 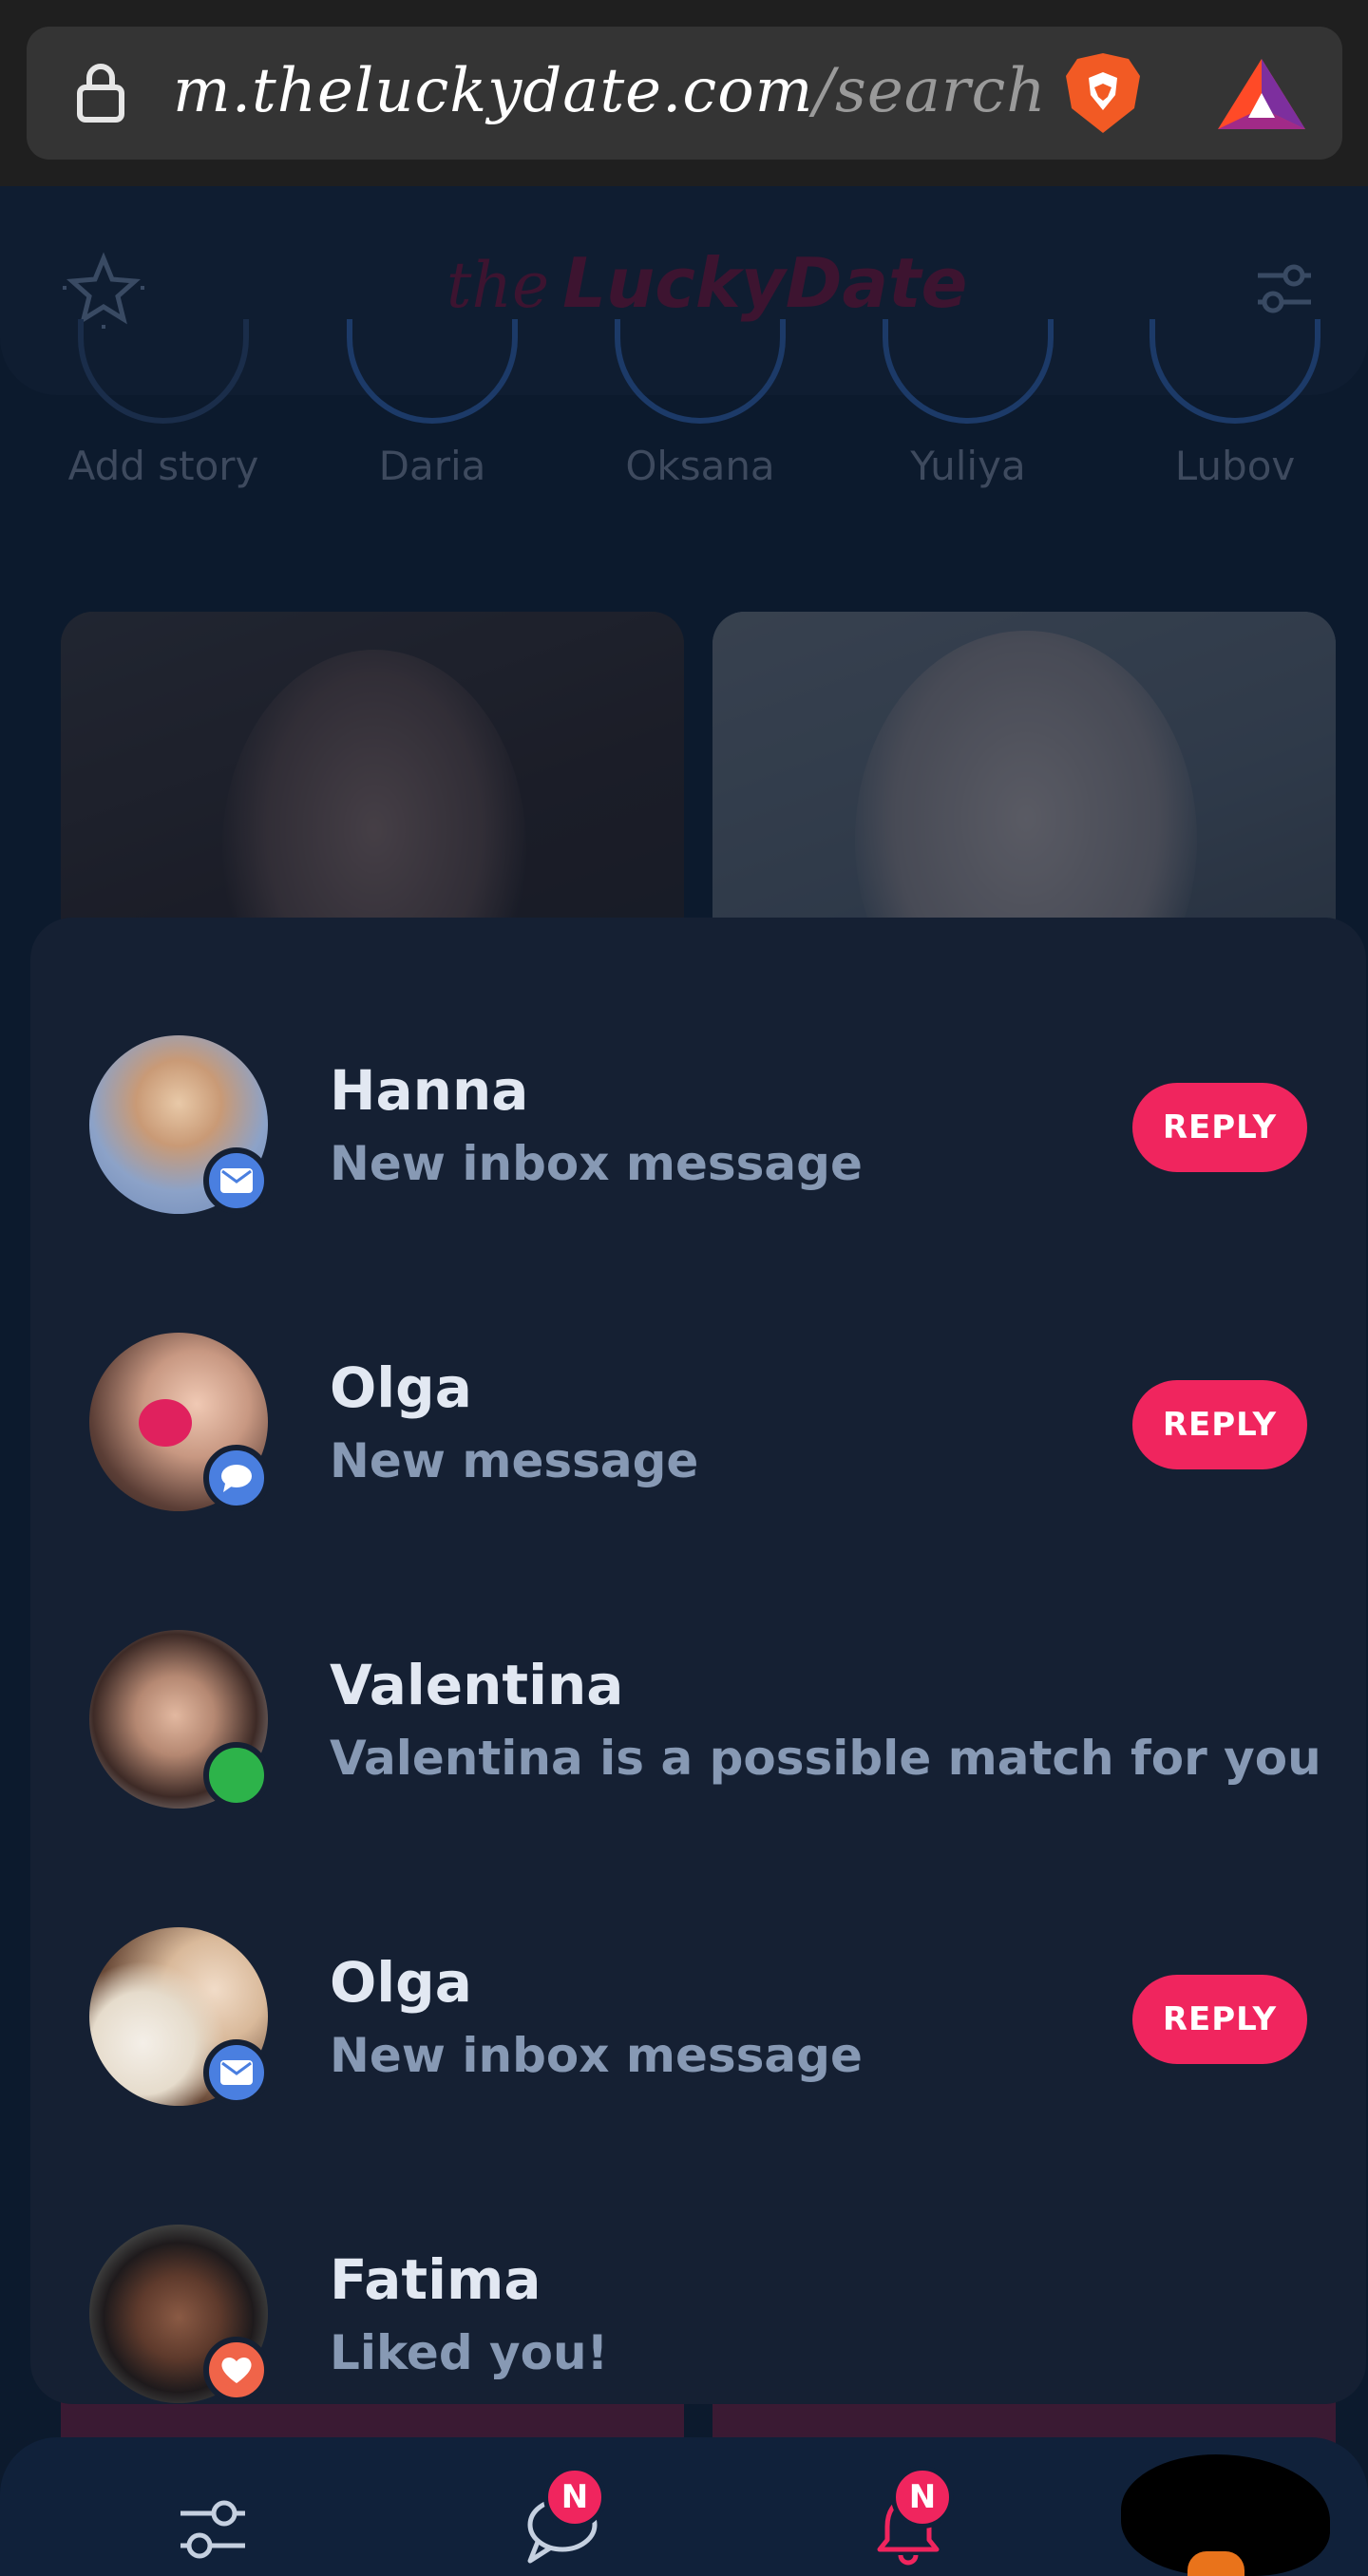 What do you see at coordinates (930, 91) in the screenshot?
I see `url-path: /search` at bounding box center [930, 91].